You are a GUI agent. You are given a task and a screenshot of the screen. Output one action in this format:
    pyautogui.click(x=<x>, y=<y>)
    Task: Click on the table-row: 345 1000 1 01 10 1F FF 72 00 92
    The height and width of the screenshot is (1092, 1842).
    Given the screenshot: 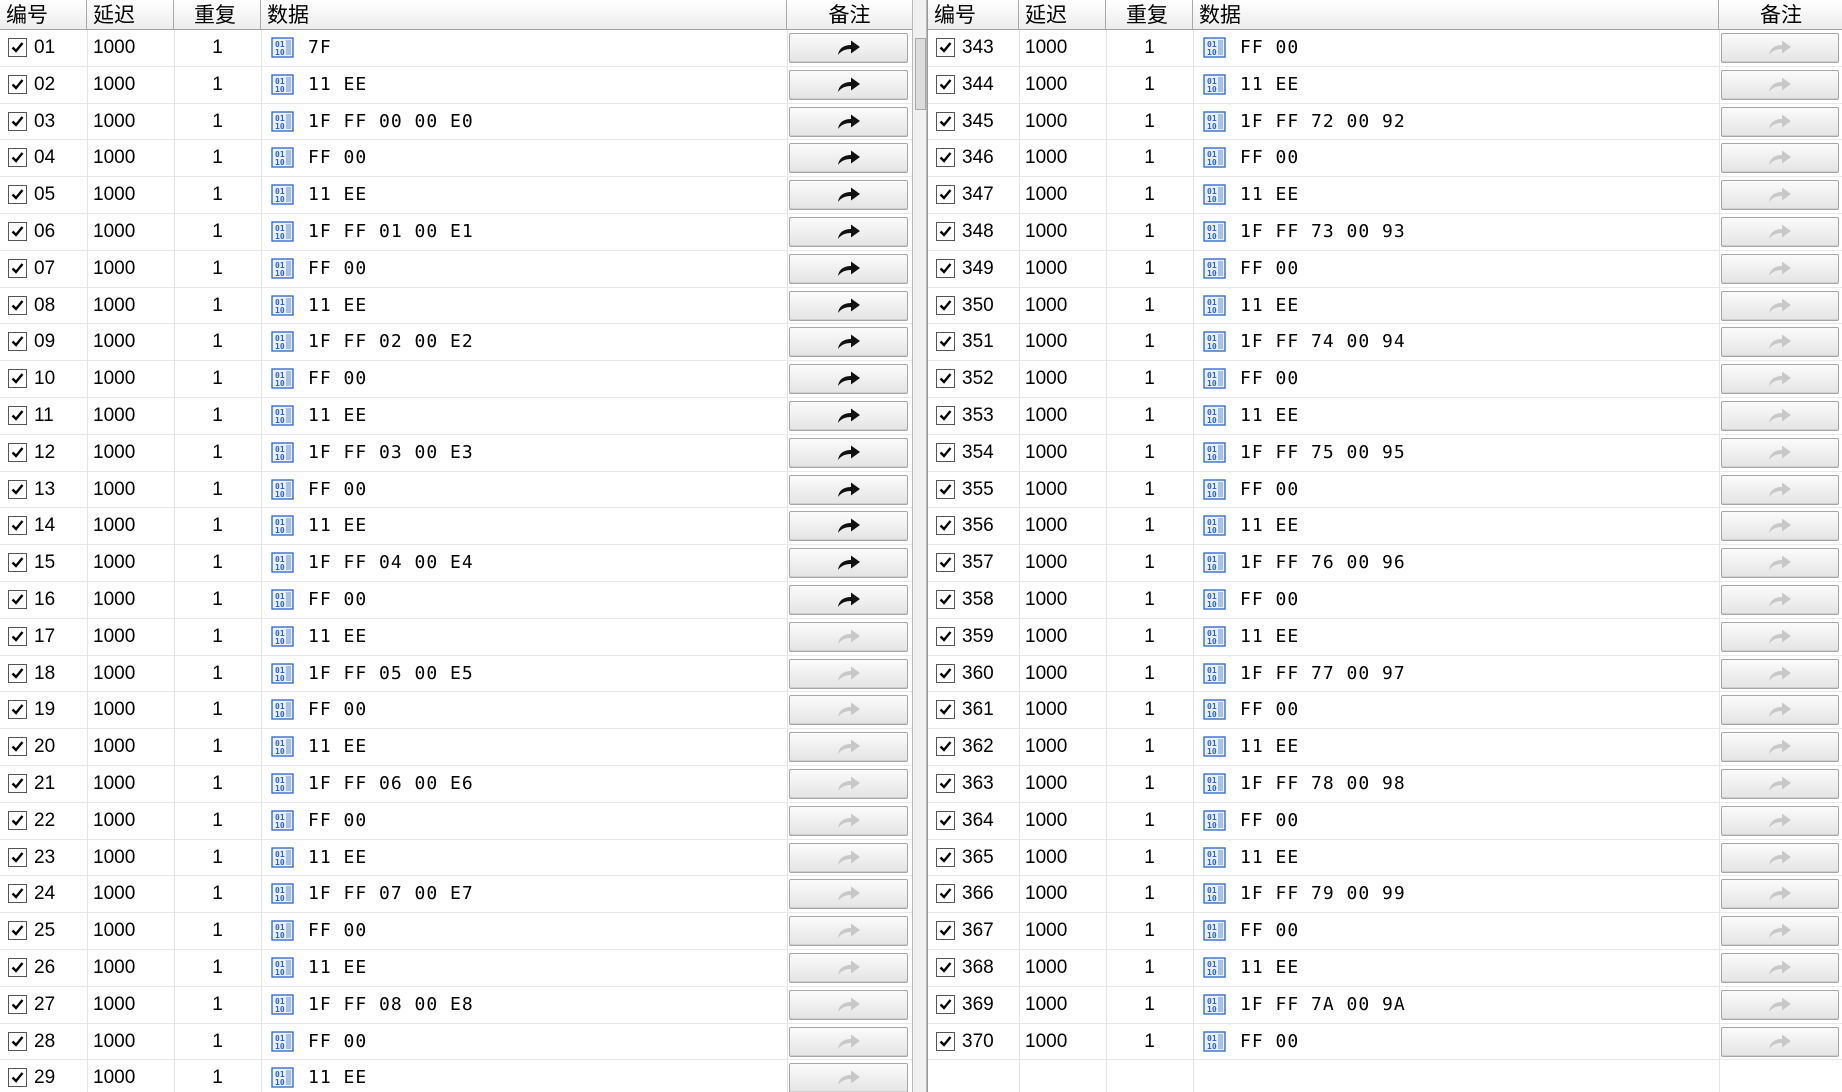 What is the action you would take?
    pyautogui.click(x=1385, y=122)
    